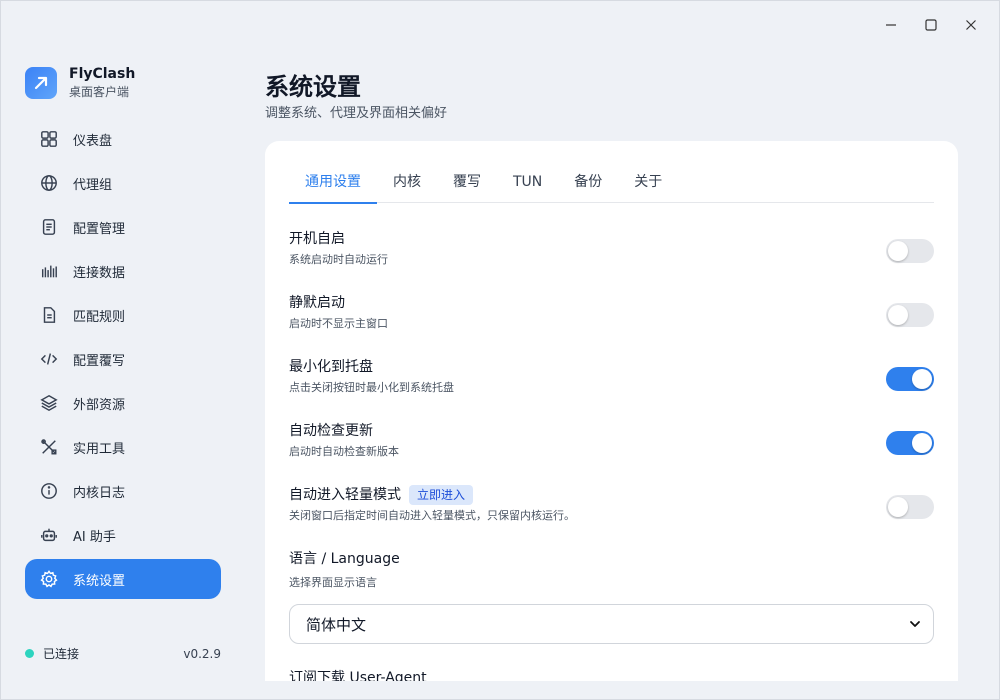 This screenshot has width=1000, height=700. What do you see at coordinates (99, 449) in the screenshot?
I see `sidebar-item-label: 实用工具` at bounding box center [99, 449].